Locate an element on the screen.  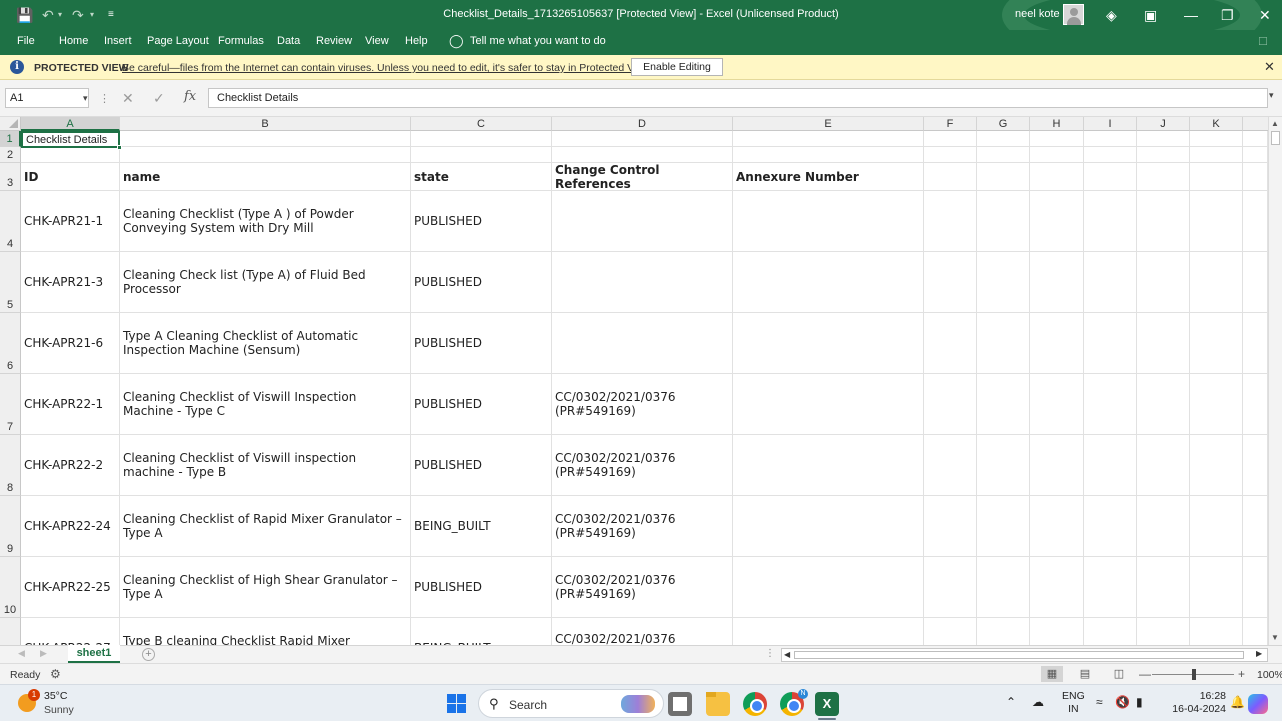
tab-home: Home is located at coordinates (73, 41).